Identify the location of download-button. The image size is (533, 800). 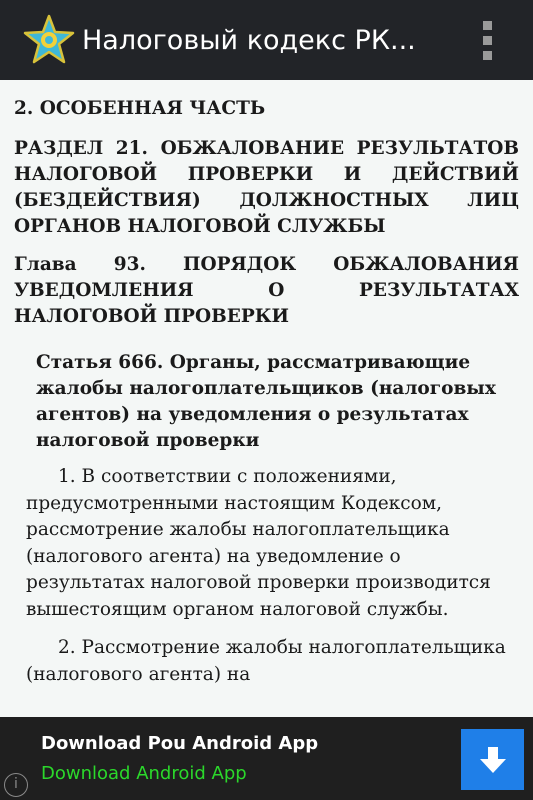
(492, 759).